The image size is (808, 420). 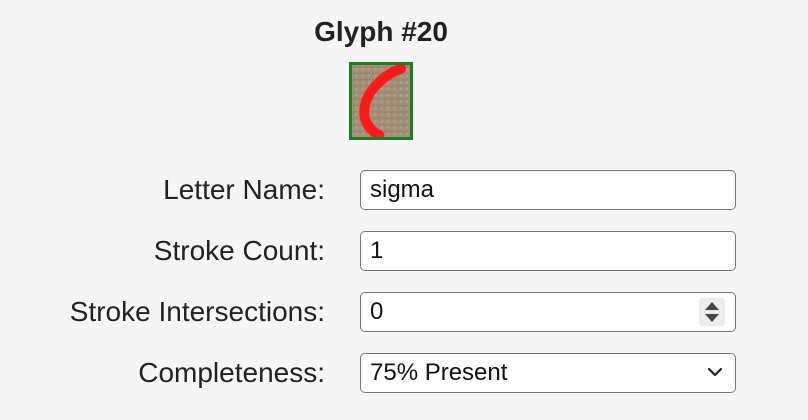 What do you see at coordinates (197, 311) in the screenshot?
I see `stroke-intersections-label: Stroke Intersections:` at bounding box center [197, 311].